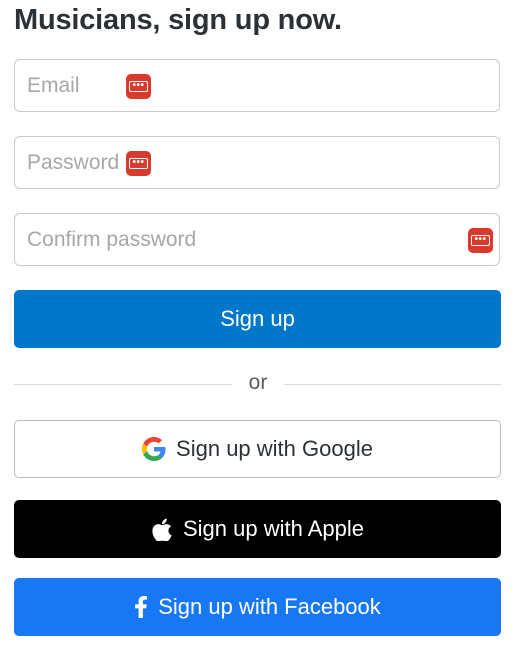 This screenshot has width=517, height=651. What do you see at coordinates (123, 384) in the screenshot?
I see `divider-line-left` at bounding box center [123, 384].